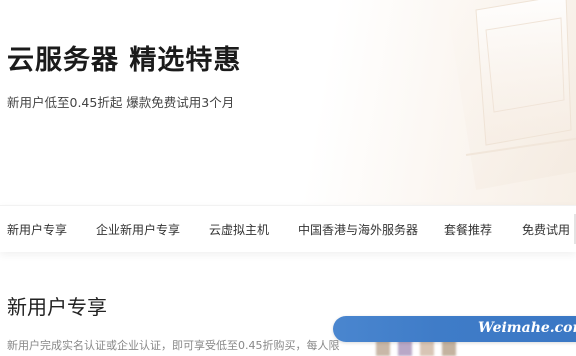 The image size is (576, 356). What do you see at coordinates (239, 229) in the screenshot?
I see `tab-virtual-host: 云虚拟主机` at bounding box center [239, 229].